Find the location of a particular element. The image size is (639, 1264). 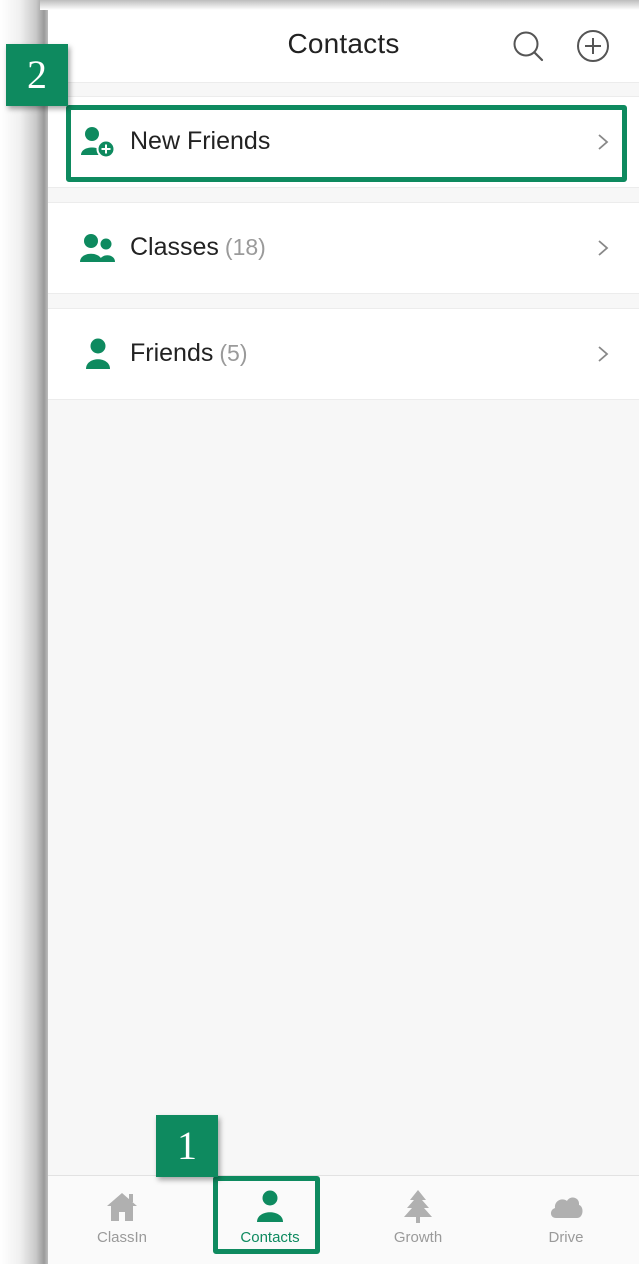

tree-icon is located at coordinates (418, 1206).